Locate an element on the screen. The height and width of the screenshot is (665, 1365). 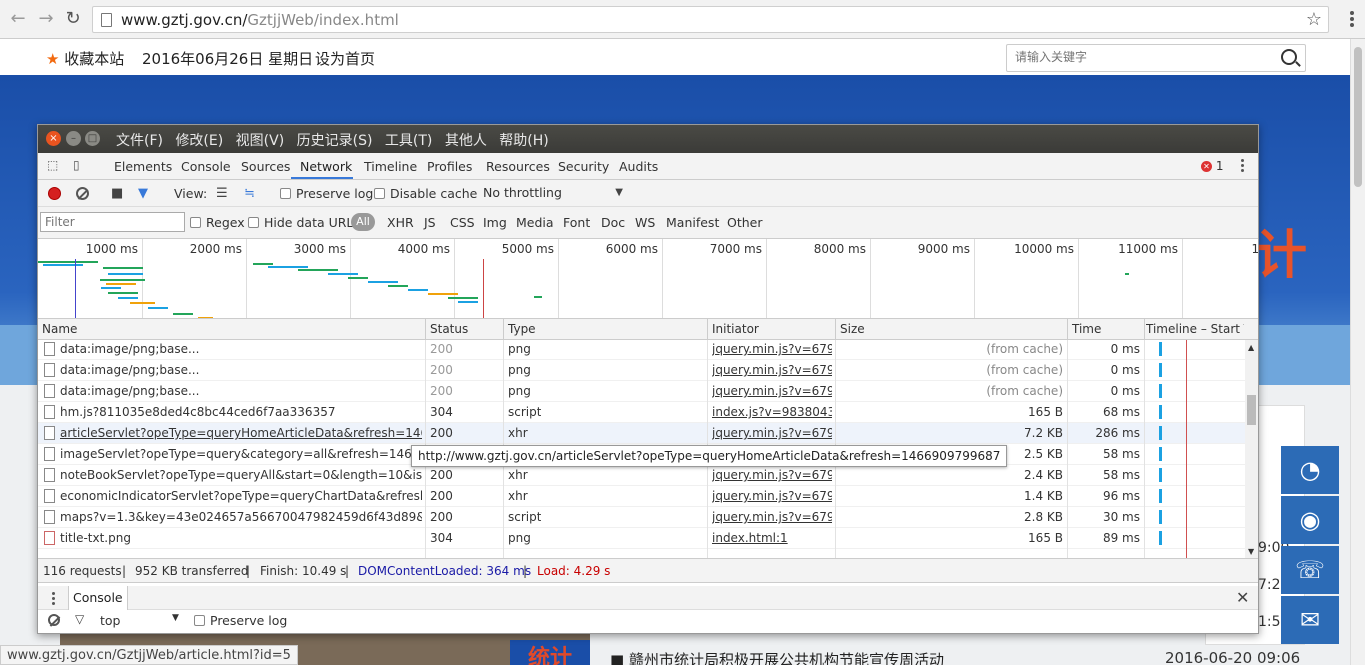
menu-view: 视图(V) is located at coordinates (260, 141).